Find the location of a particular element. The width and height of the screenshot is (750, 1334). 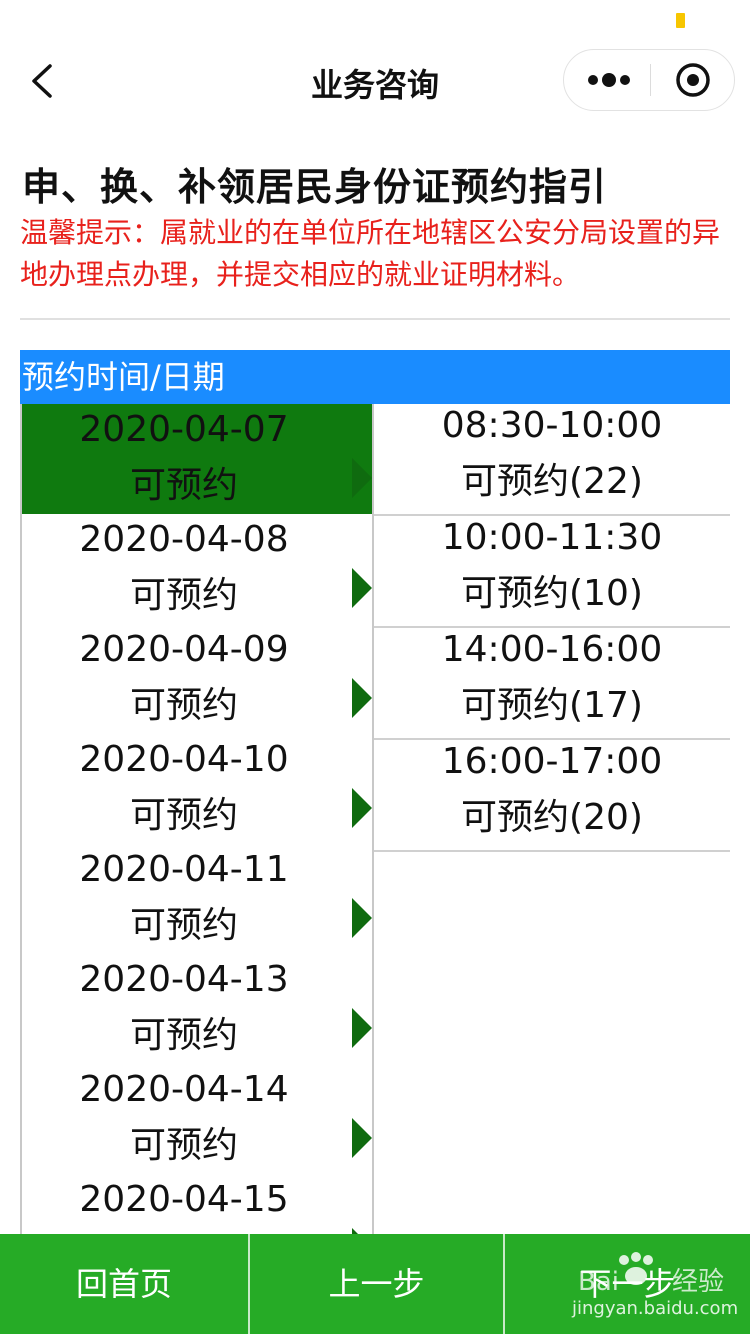

date-label: 2020-04-14 is located at coordinates (184, 1089).